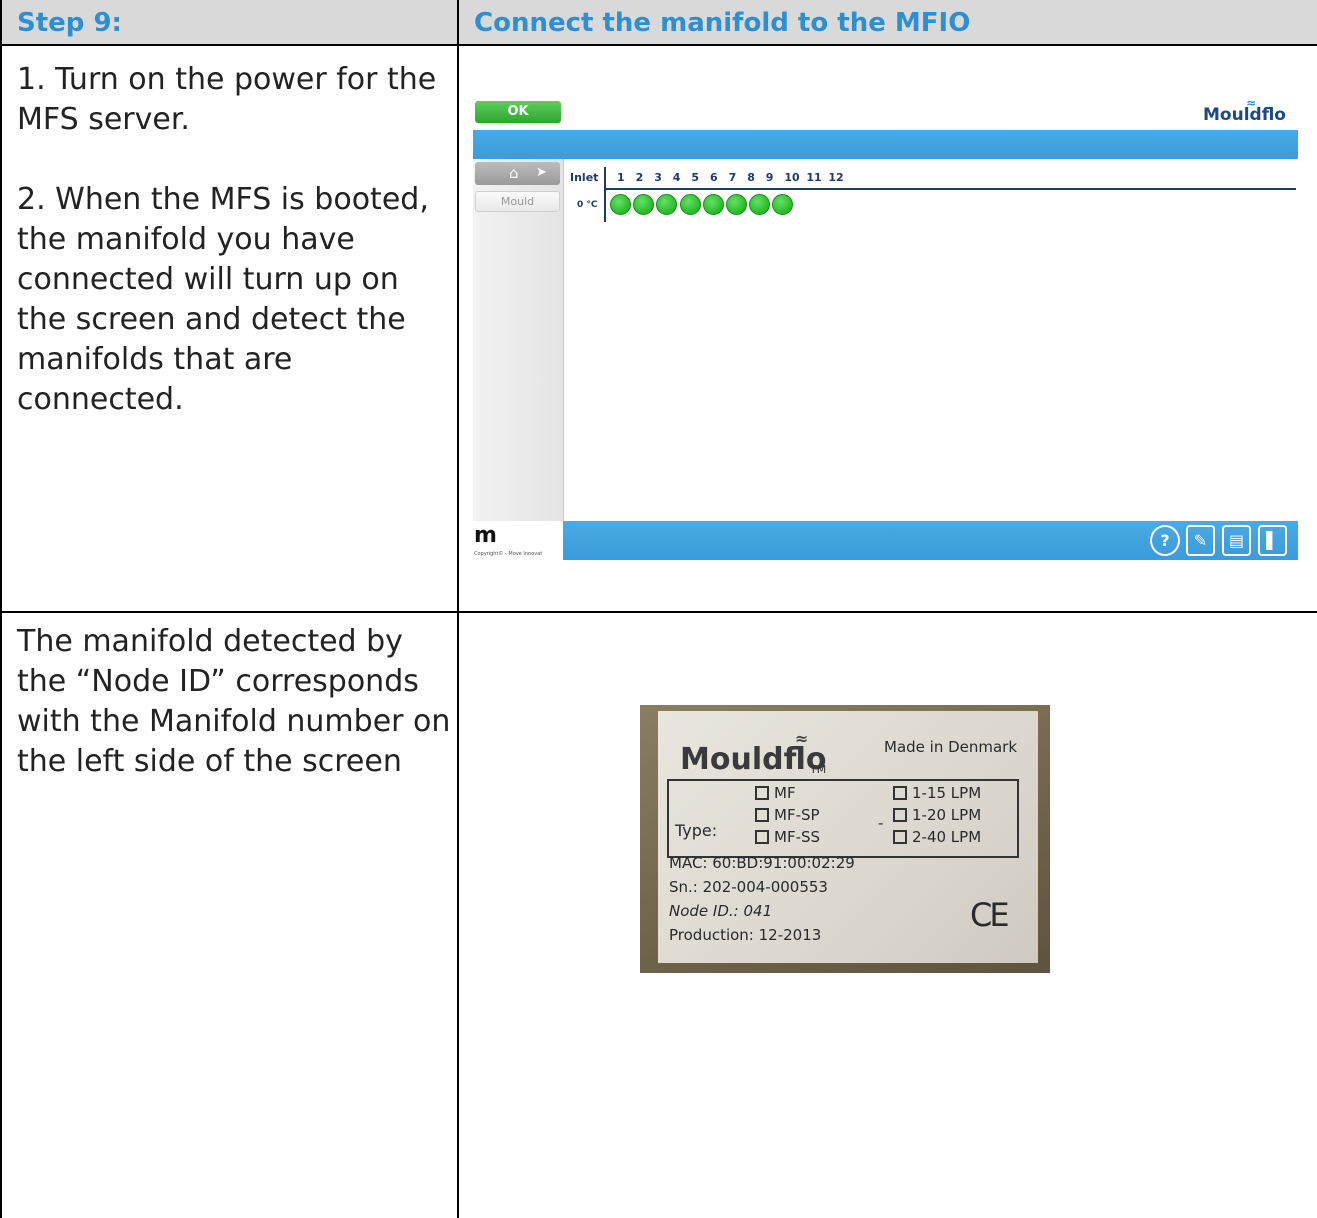  What do you see at coordinates (951, 747) in the screenshot?
I see `label-made-in: Made in Denmark` at bounding box center [951, 747].